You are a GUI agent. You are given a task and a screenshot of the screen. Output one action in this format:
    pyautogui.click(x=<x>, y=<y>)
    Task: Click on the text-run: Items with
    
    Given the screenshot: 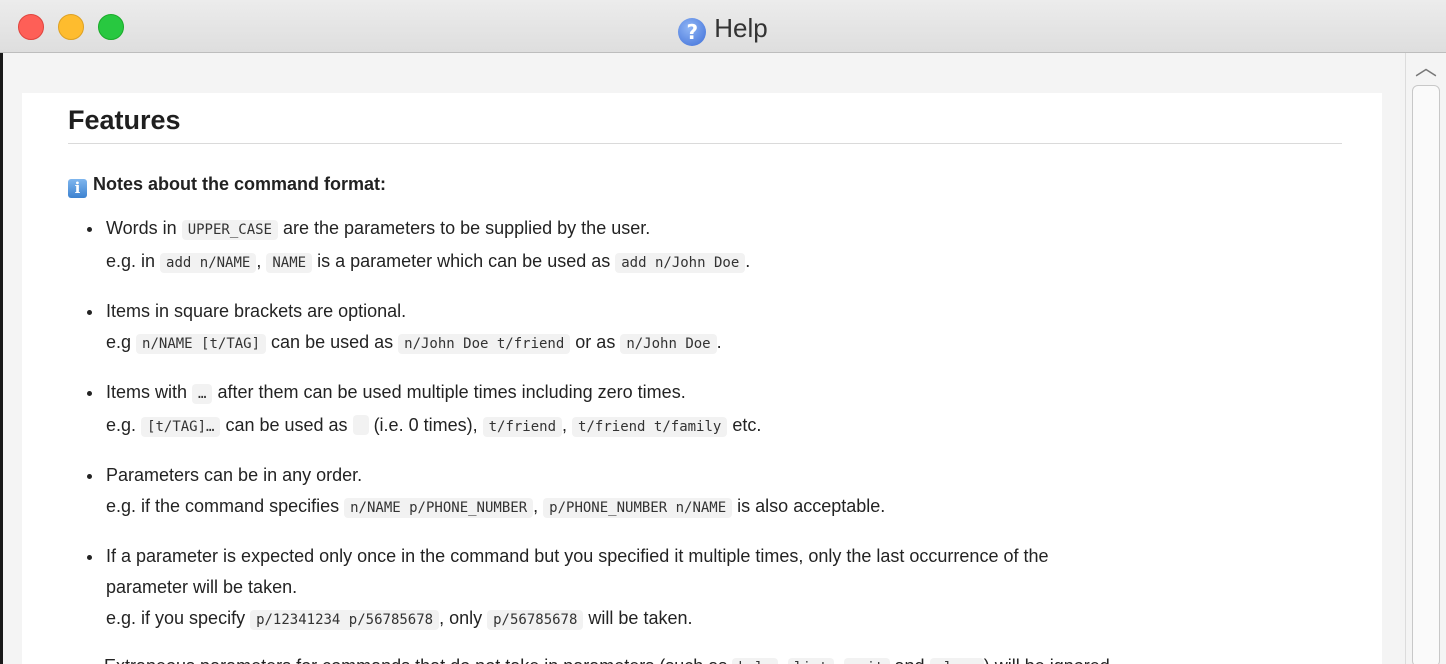 What is the action you would take?
    pyautogui.click(x=149, y=392)
    